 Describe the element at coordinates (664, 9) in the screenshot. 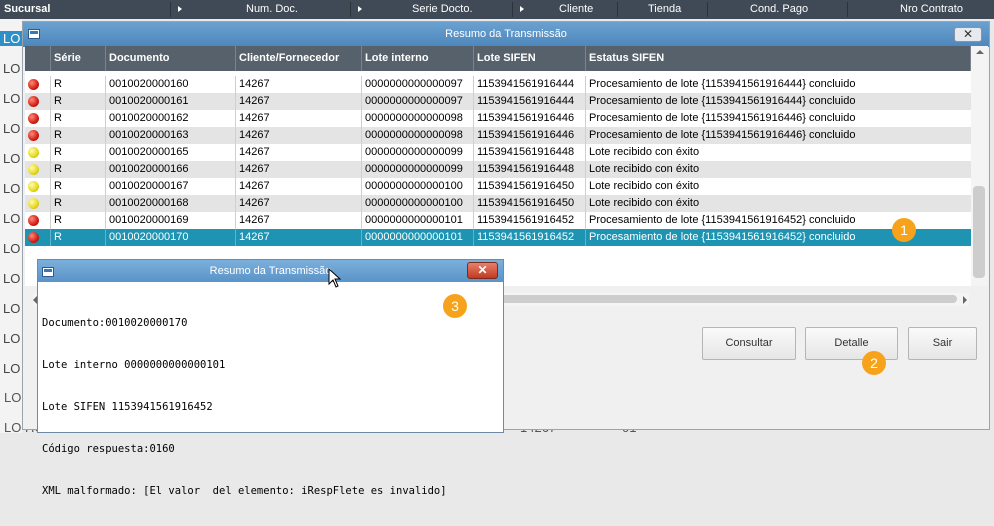

I see `header-tienda: Tienda` at that location.